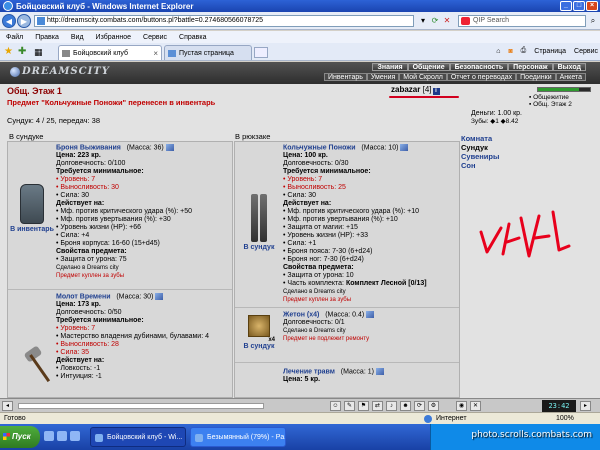  Describe the element at coordinates (479, 67) in the screenshot. I see `nav-security: Безопасность` at that location.